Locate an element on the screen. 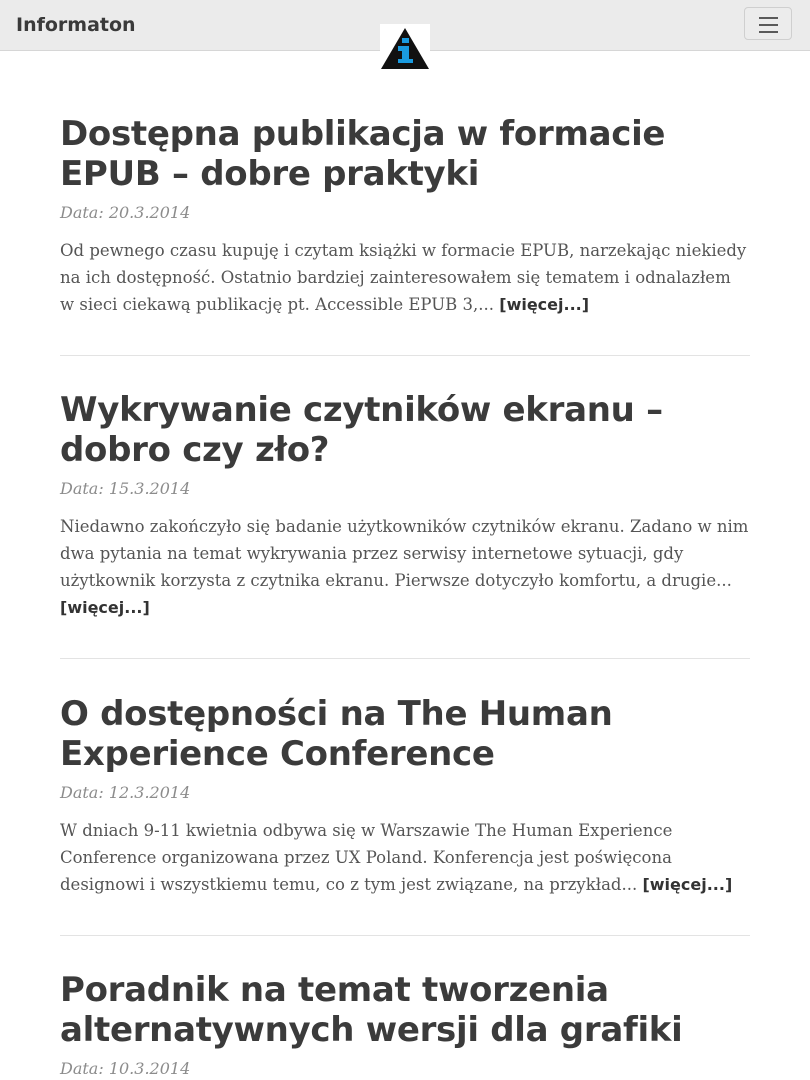 Image resolution: width=810 pixels, height=1080 pixels. menu-toggle-button is located at coordinates (768, 23).